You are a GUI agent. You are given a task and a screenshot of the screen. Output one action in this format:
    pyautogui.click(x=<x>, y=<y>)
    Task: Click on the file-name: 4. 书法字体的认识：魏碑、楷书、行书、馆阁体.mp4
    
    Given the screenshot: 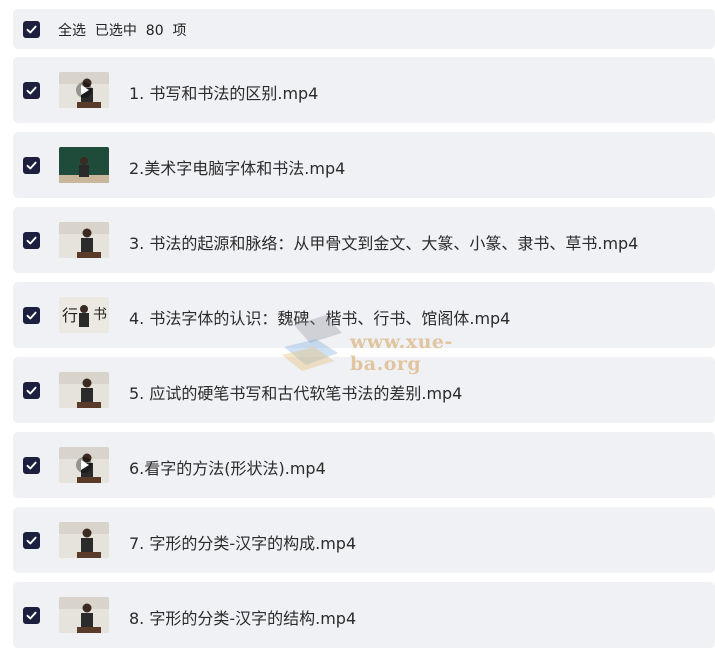 What is the action you would take?
    pyautogui.click(x=319, y=317)
    